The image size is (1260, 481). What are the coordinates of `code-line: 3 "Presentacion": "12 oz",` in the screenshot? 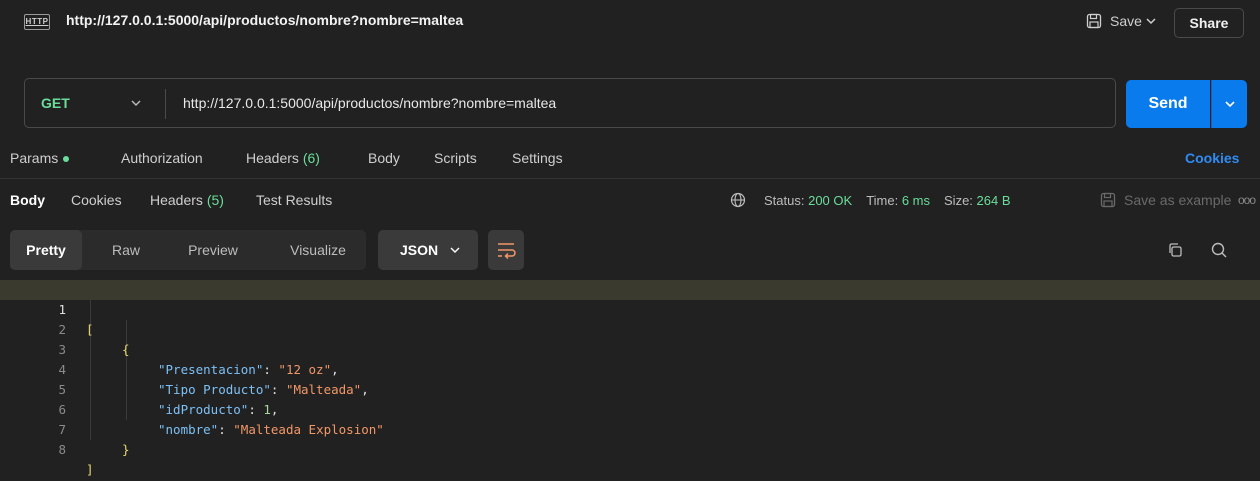 It's located at (630, 348).